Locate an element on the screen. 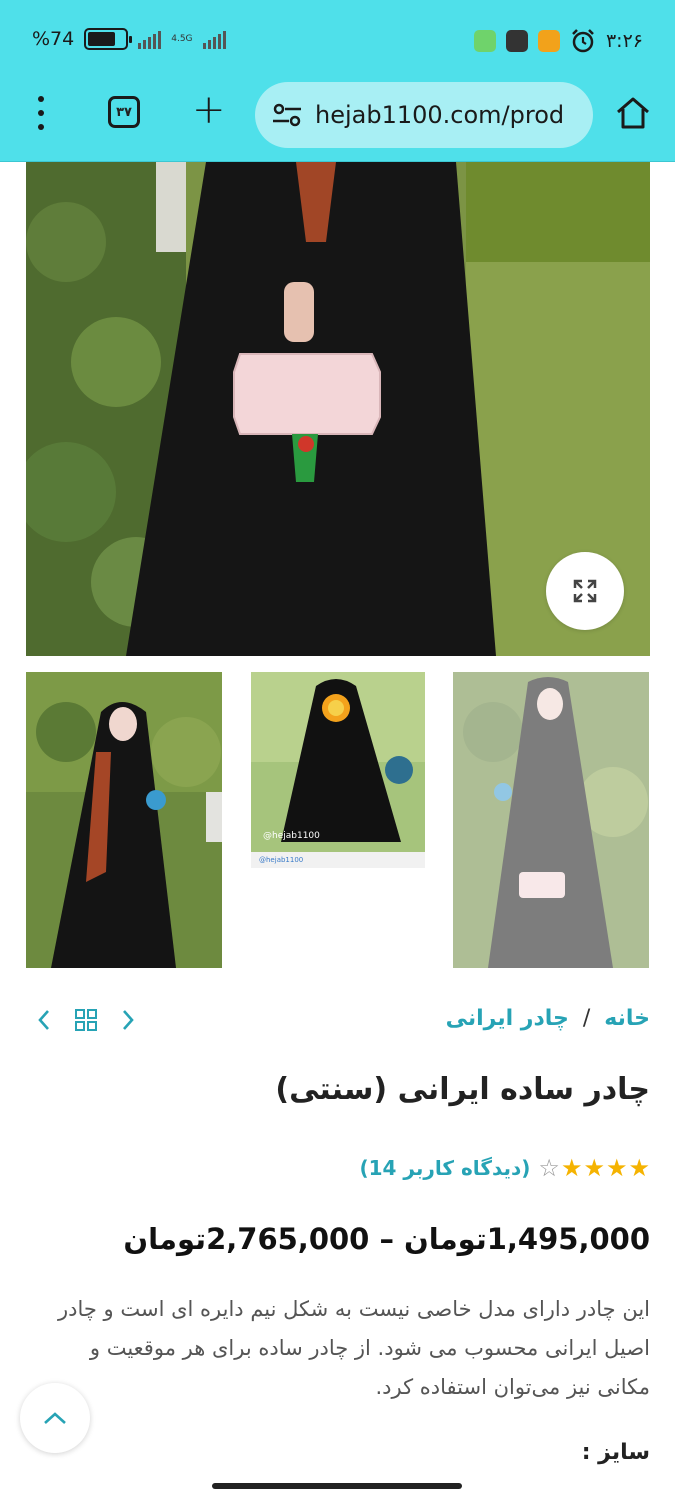  status-right: ۳:۲۶ is located at coordinates (558, 41).